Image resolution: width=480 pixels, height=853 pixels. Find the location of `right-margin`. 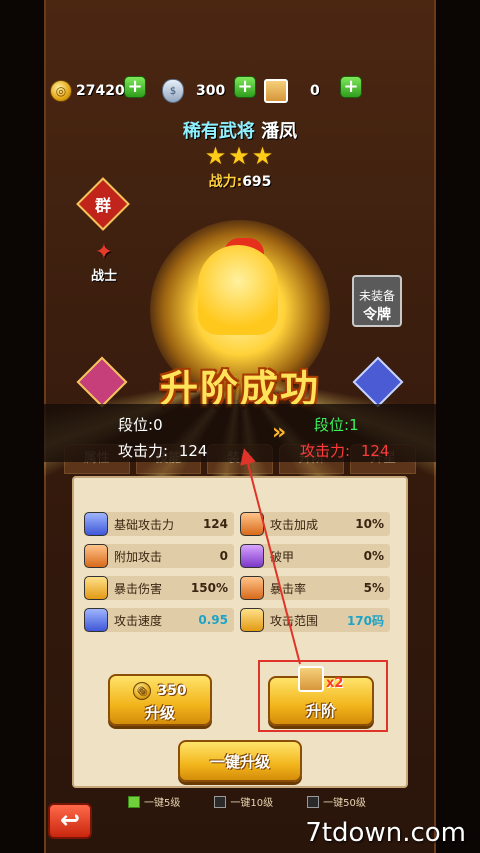

right-margin is located at coordinates (458, 426).